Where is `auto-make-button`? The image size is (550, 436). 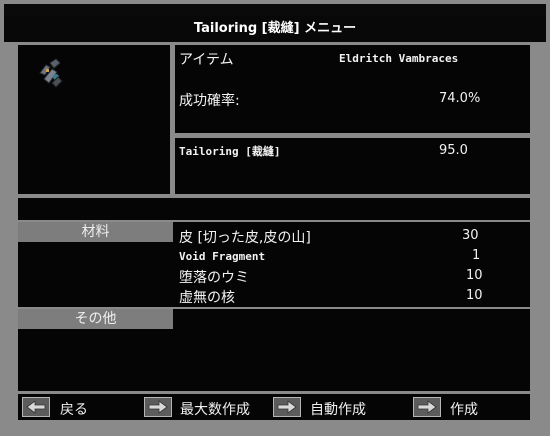 auto-make-button is located at coordinates (287, 407).